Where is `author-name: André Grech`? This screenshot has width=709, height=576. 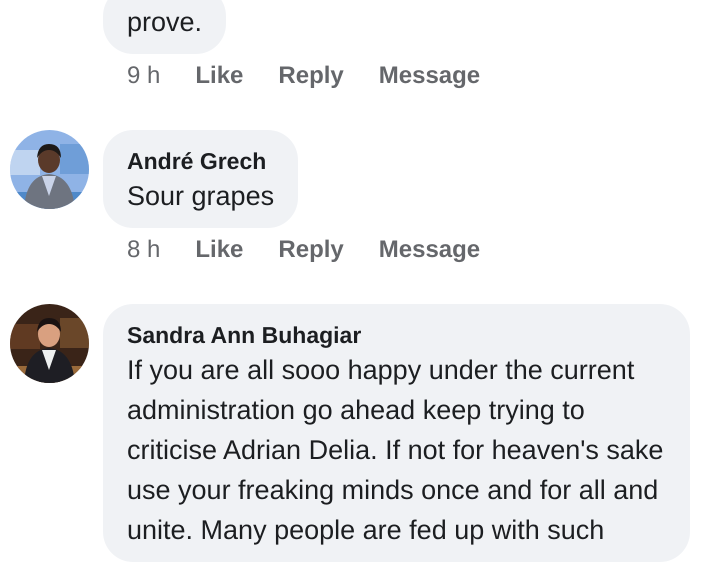
author-name: André Grech is located at coordinates (200, 161).